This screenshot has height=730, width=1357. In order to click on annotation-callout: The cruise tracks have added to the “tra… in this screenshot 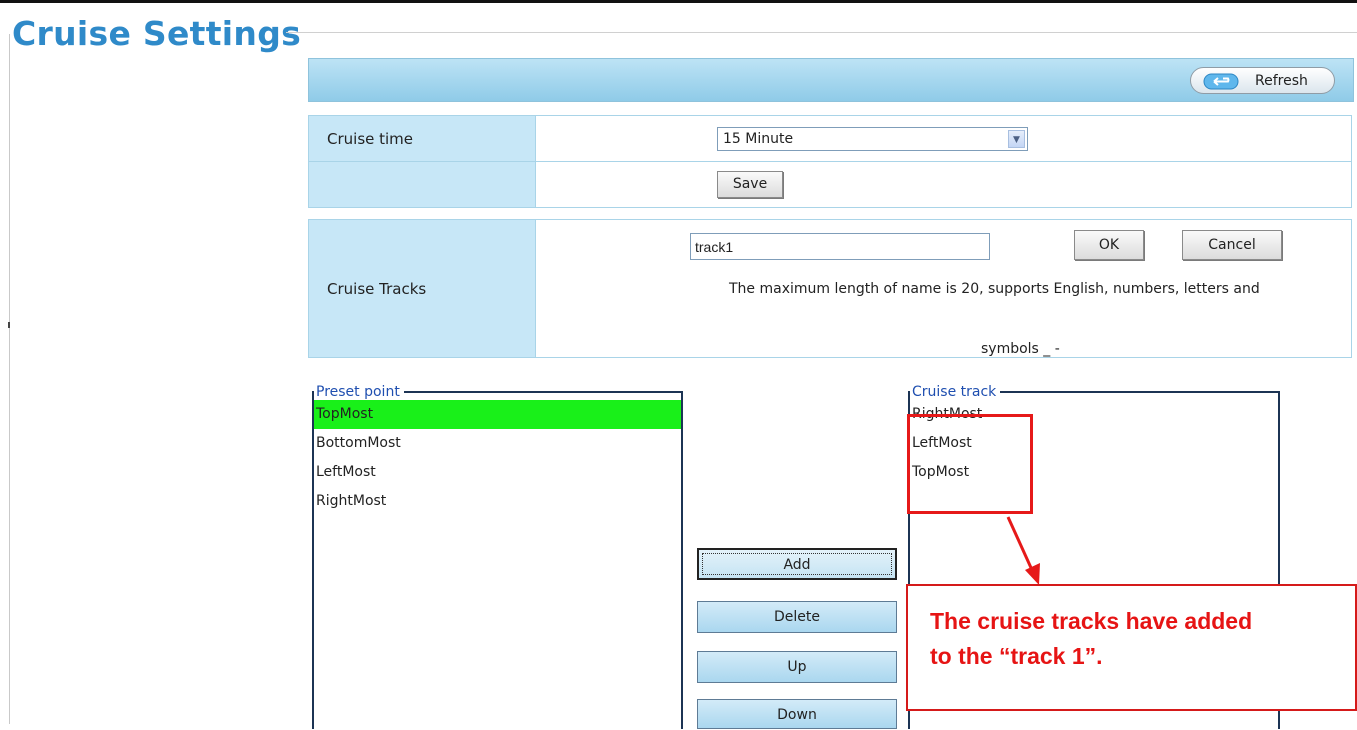, I will do `click(1131, 647)`.